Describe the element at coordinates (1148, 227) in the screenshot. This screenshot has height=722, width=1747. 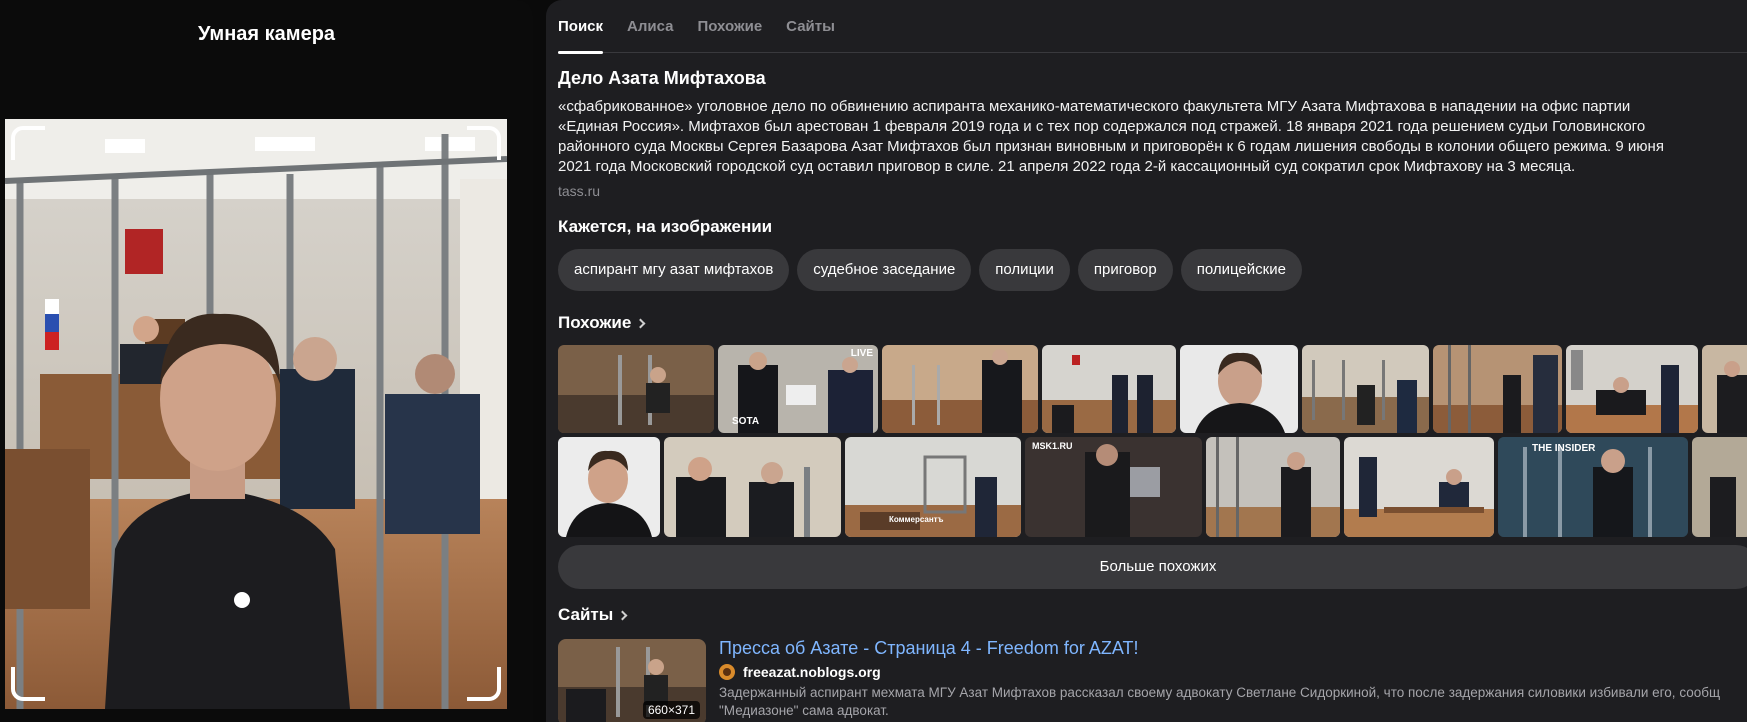
I see `seems-heading: Кажется, на изображении` at that location.